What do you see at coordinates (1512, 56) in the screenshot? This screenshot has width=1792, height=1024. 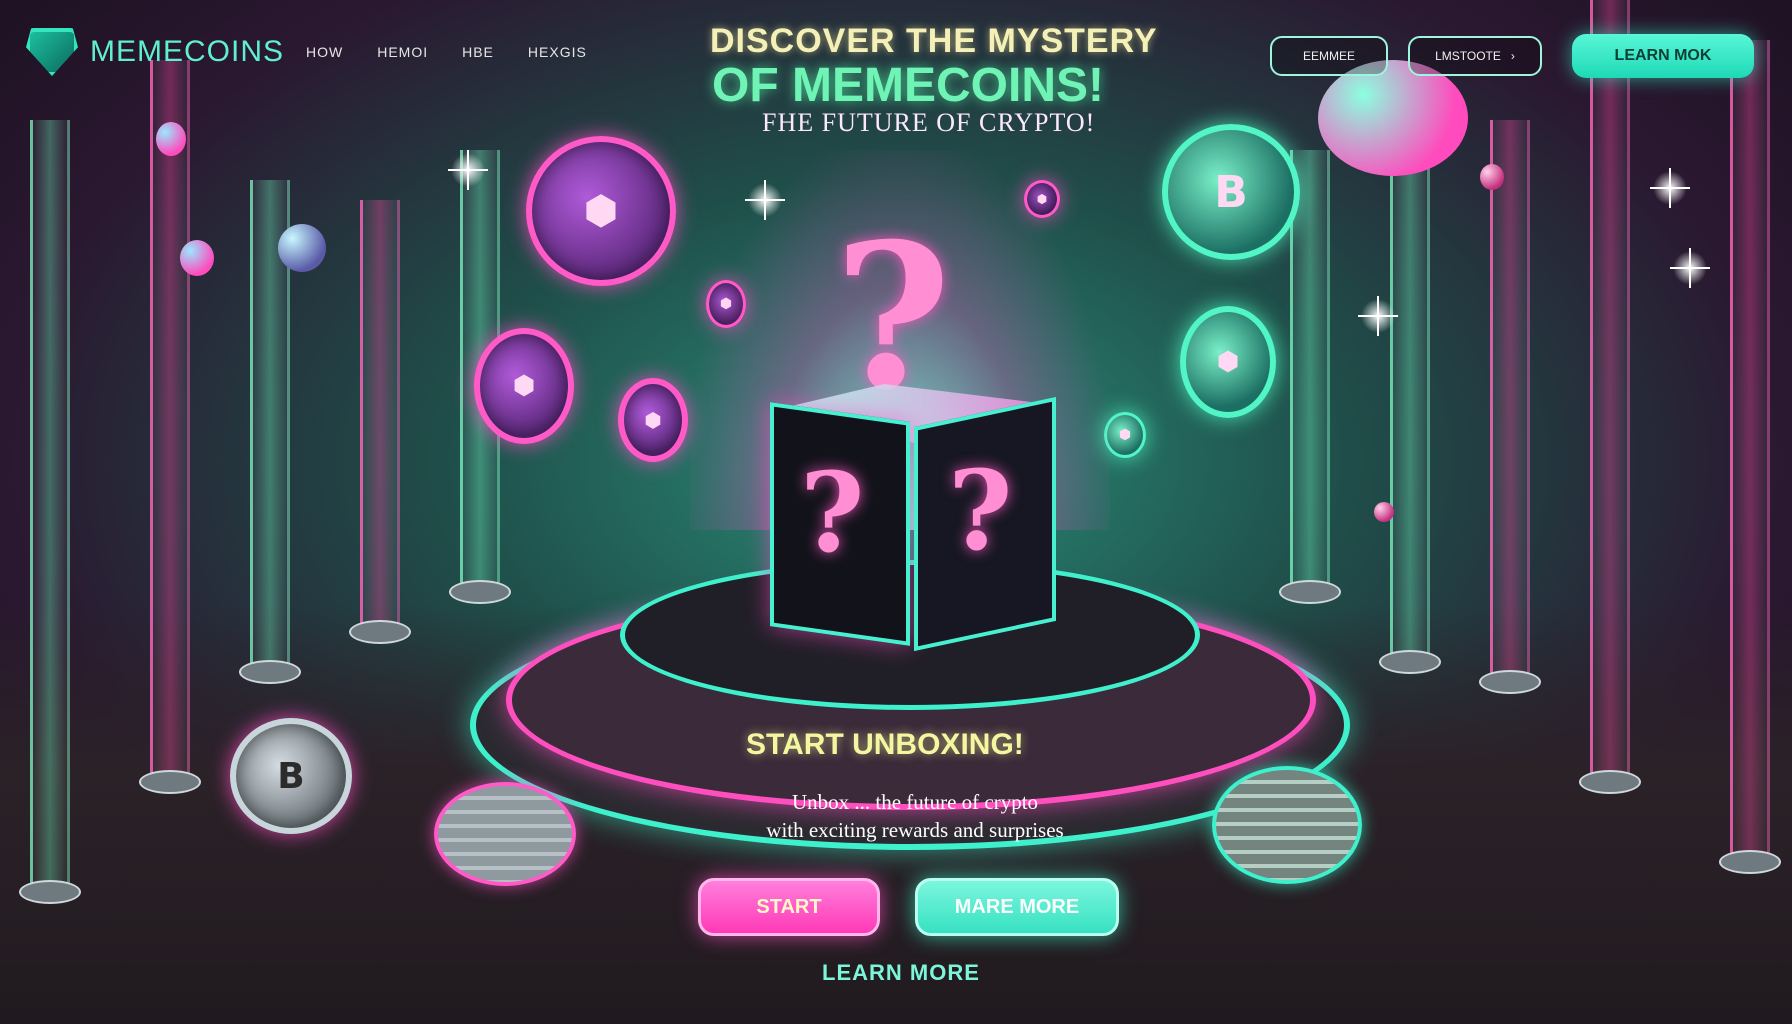 I see `chevron-right-icon: ›` at bounding box center [1512, 56].